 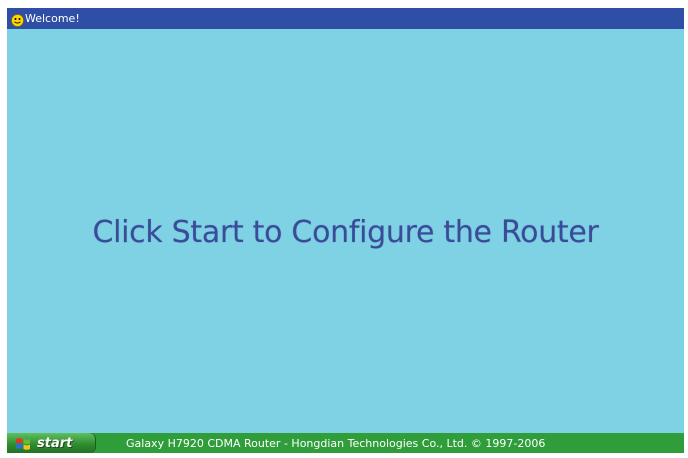 I want to click on smiley-icon, so click(x=17, y=19).